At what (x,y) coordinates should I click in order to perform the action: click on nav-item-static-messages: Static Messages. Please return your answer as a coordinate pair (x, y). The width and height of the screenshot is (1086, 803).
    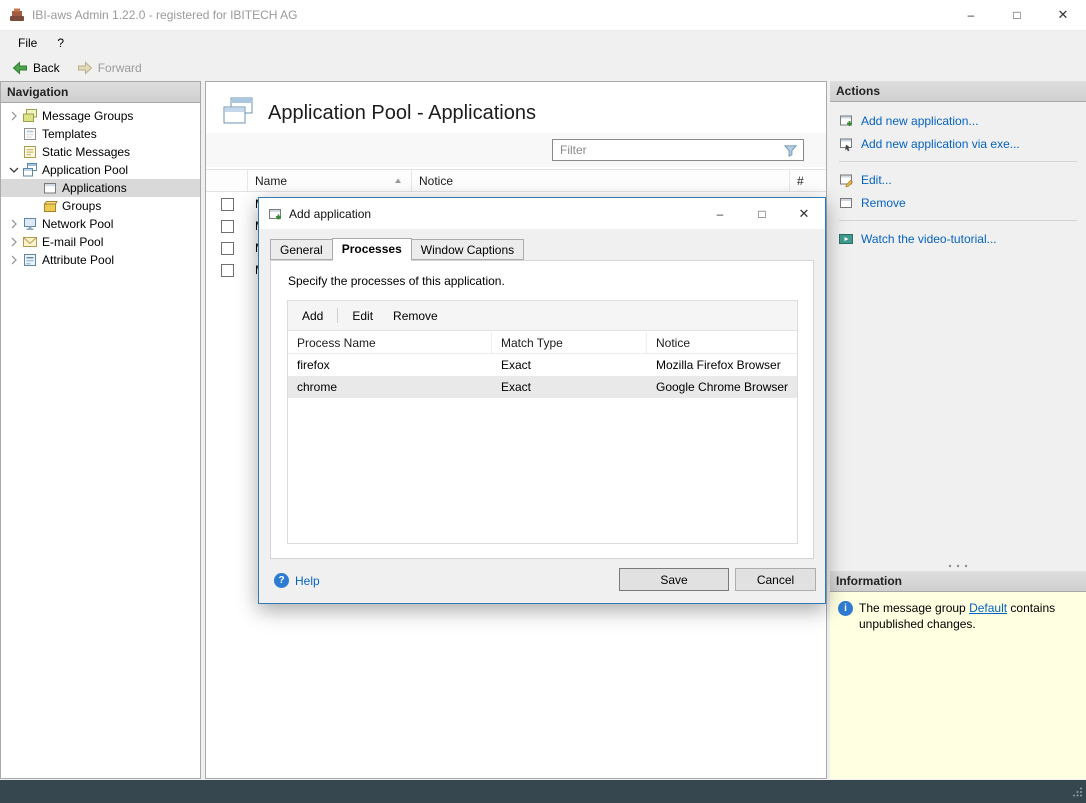
    Looking at the image, I should click on (100, 152).